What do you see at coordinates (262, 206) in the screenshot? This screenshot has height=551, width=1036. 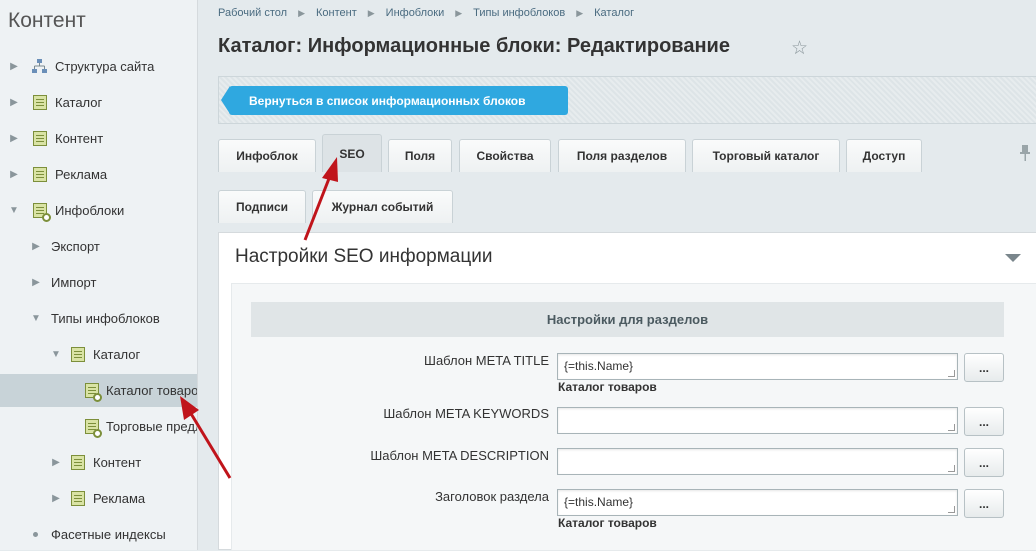 I see `tab-captions: Подписи` at bounding box center [262, 206].